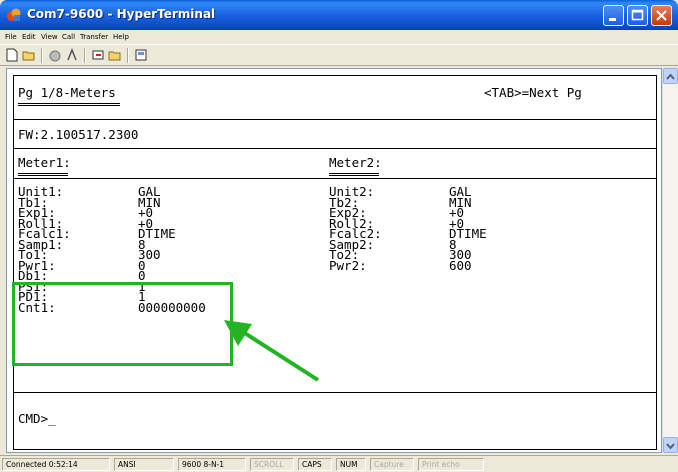 The image size is (678, 472). I want to click on title-underline, so click(69, 104).